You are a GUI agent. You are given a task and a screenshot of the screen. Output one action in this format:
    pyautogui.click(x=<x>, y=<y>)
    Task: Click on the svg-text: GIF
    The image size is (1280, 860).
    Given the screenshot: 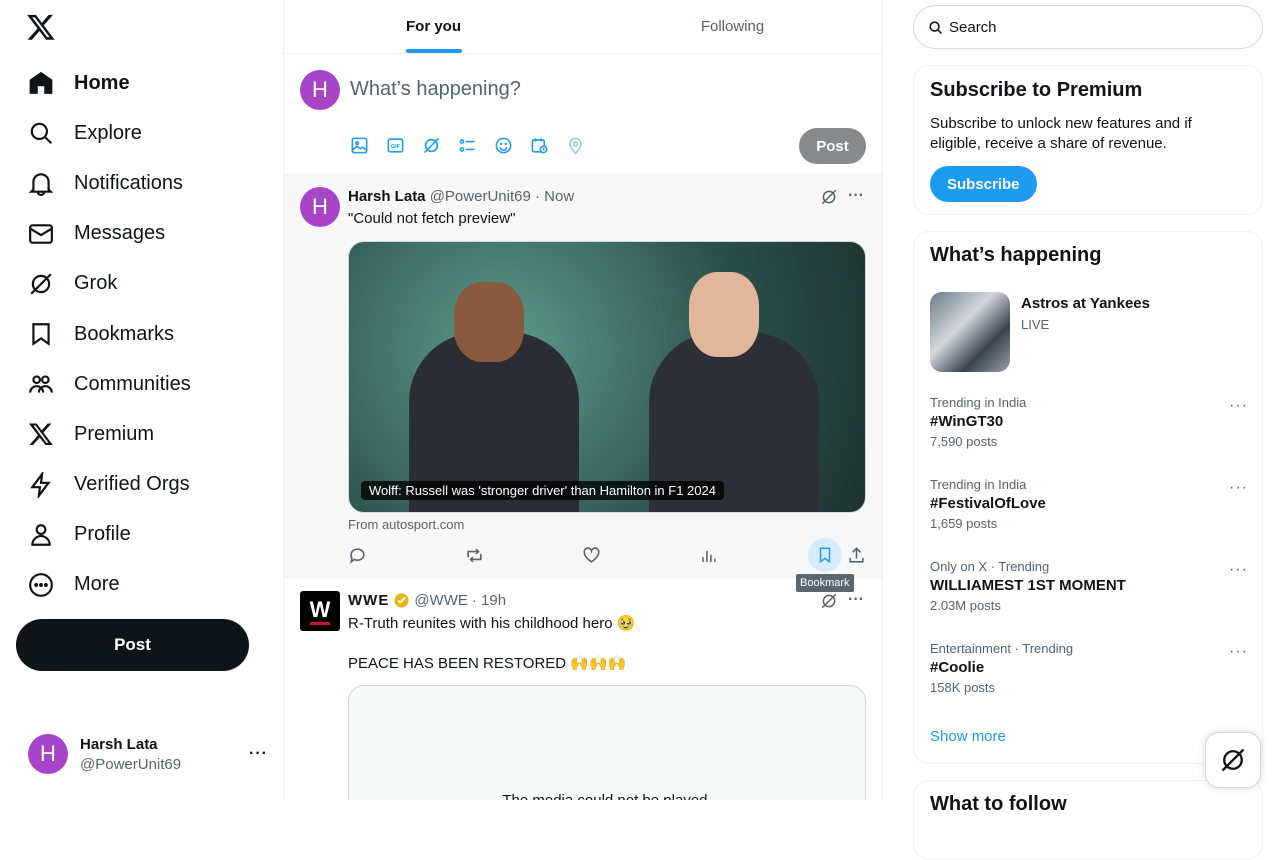 What is the action you would take?
    pyautogui.click(x=396, y=147)
    